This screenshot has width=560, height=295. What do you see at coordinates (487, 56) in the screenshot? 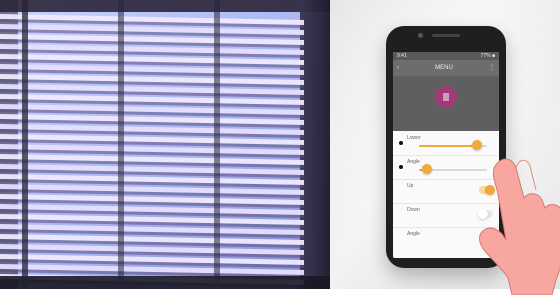
I see `status-right: 77% ■` at bounding box center [487, 56].